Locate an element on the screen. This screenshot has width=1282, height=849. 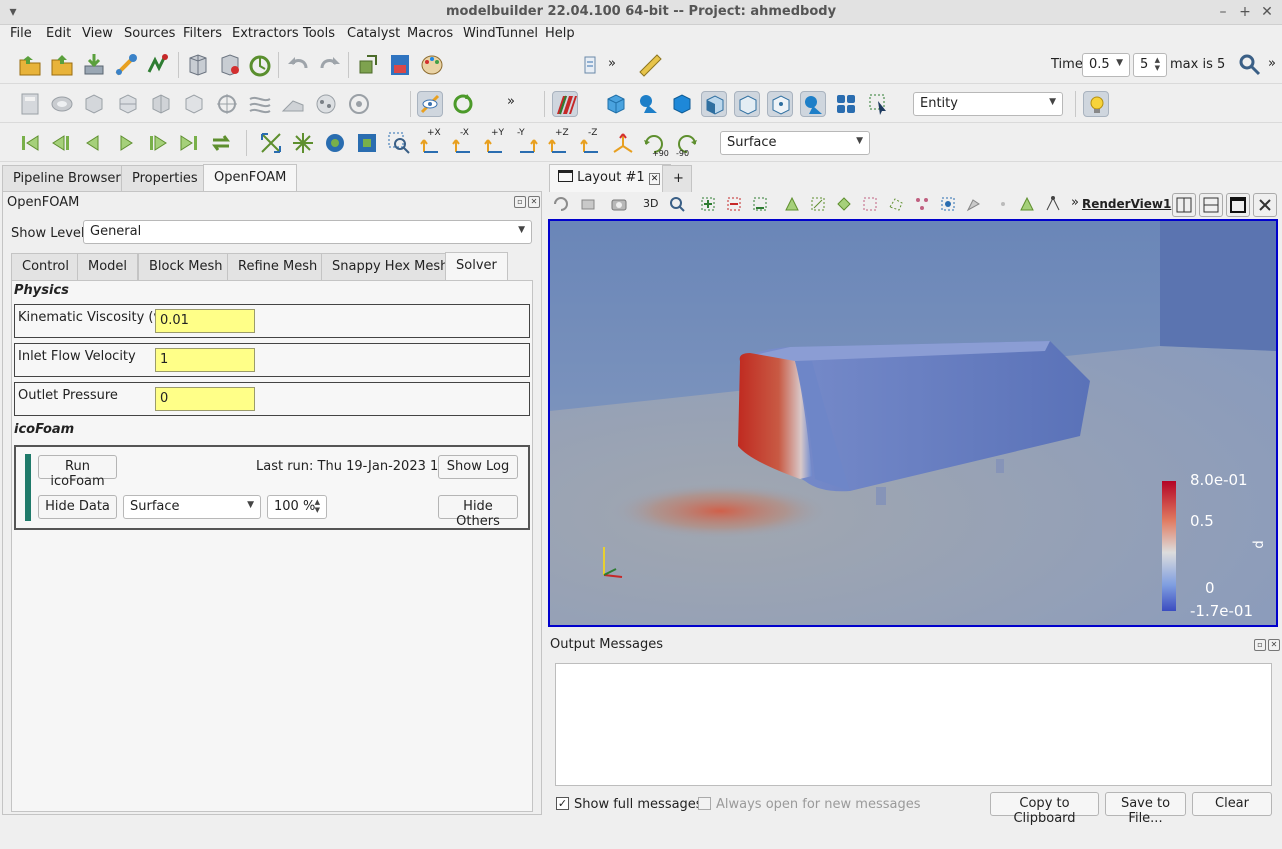
extract-subset-icon is located at coordinates (194, 104).